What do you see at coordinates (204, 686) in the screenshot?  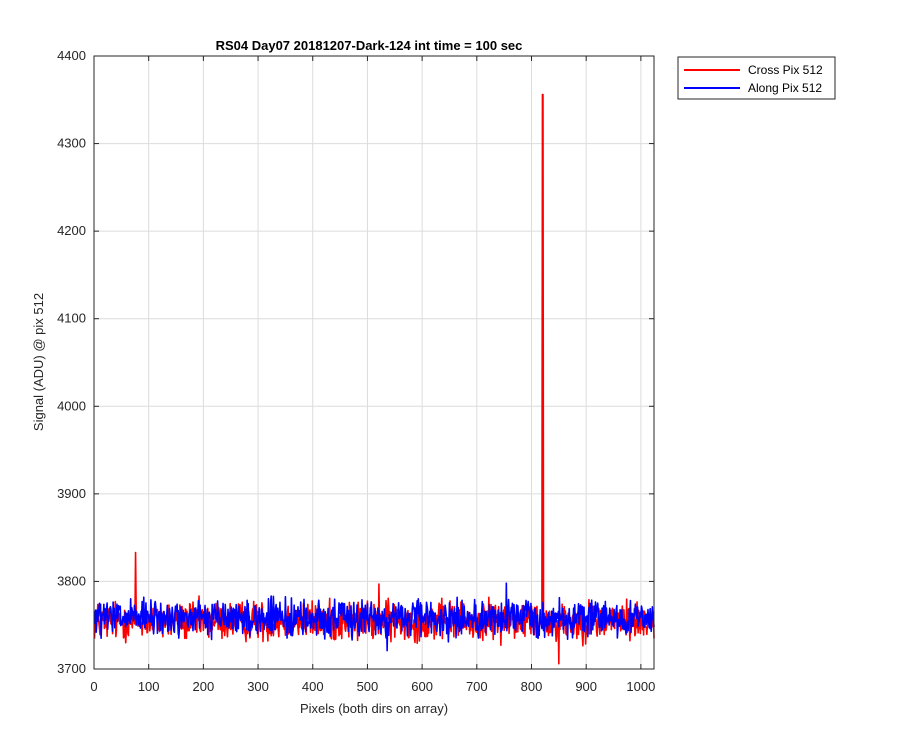 I see `x-tick-label: 200` at bounding box center [204, 686].